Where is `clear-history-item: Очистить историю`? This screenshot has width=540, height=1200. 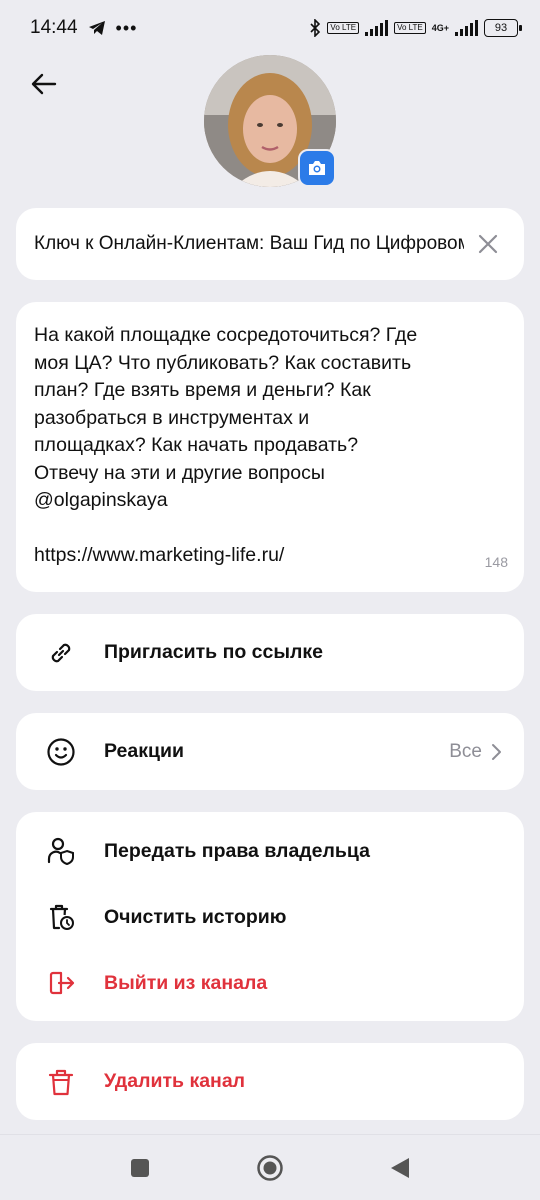 clear-history-item: Очистить историю is located at coordinates (270, 917).